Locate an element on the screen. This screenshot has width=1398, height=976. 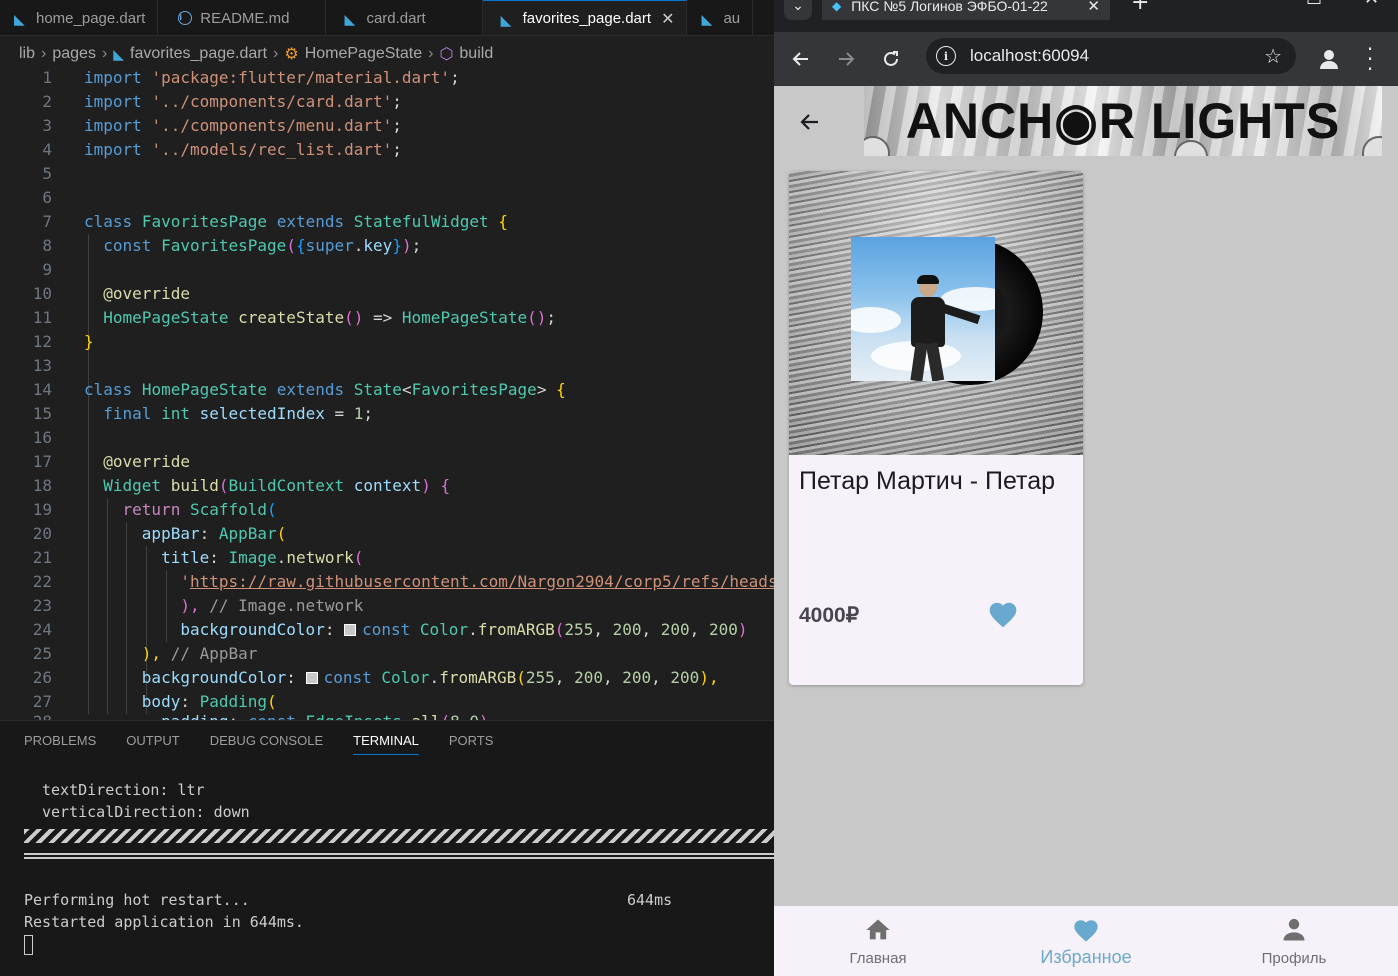
bottom-navigation: Главная Избранное Профиль is located at coordinates (1086, 941).